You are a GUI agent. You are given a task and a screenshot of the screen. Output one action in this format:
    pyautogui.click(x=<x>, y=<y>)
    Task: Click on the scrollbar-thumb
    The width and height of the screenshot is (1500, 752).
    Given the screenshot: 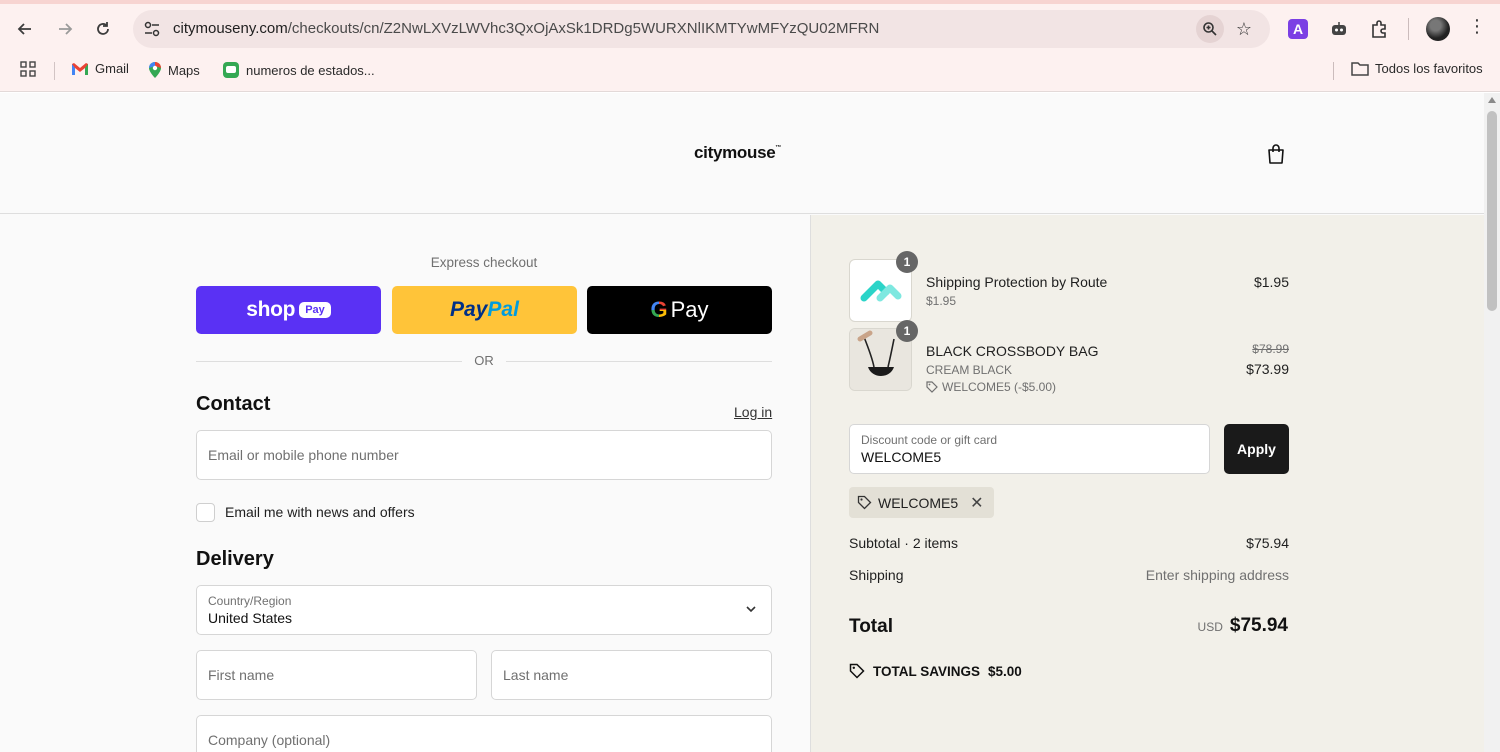 What is the action you would take?
    pyautogui.click(x=1492, y=211)
    